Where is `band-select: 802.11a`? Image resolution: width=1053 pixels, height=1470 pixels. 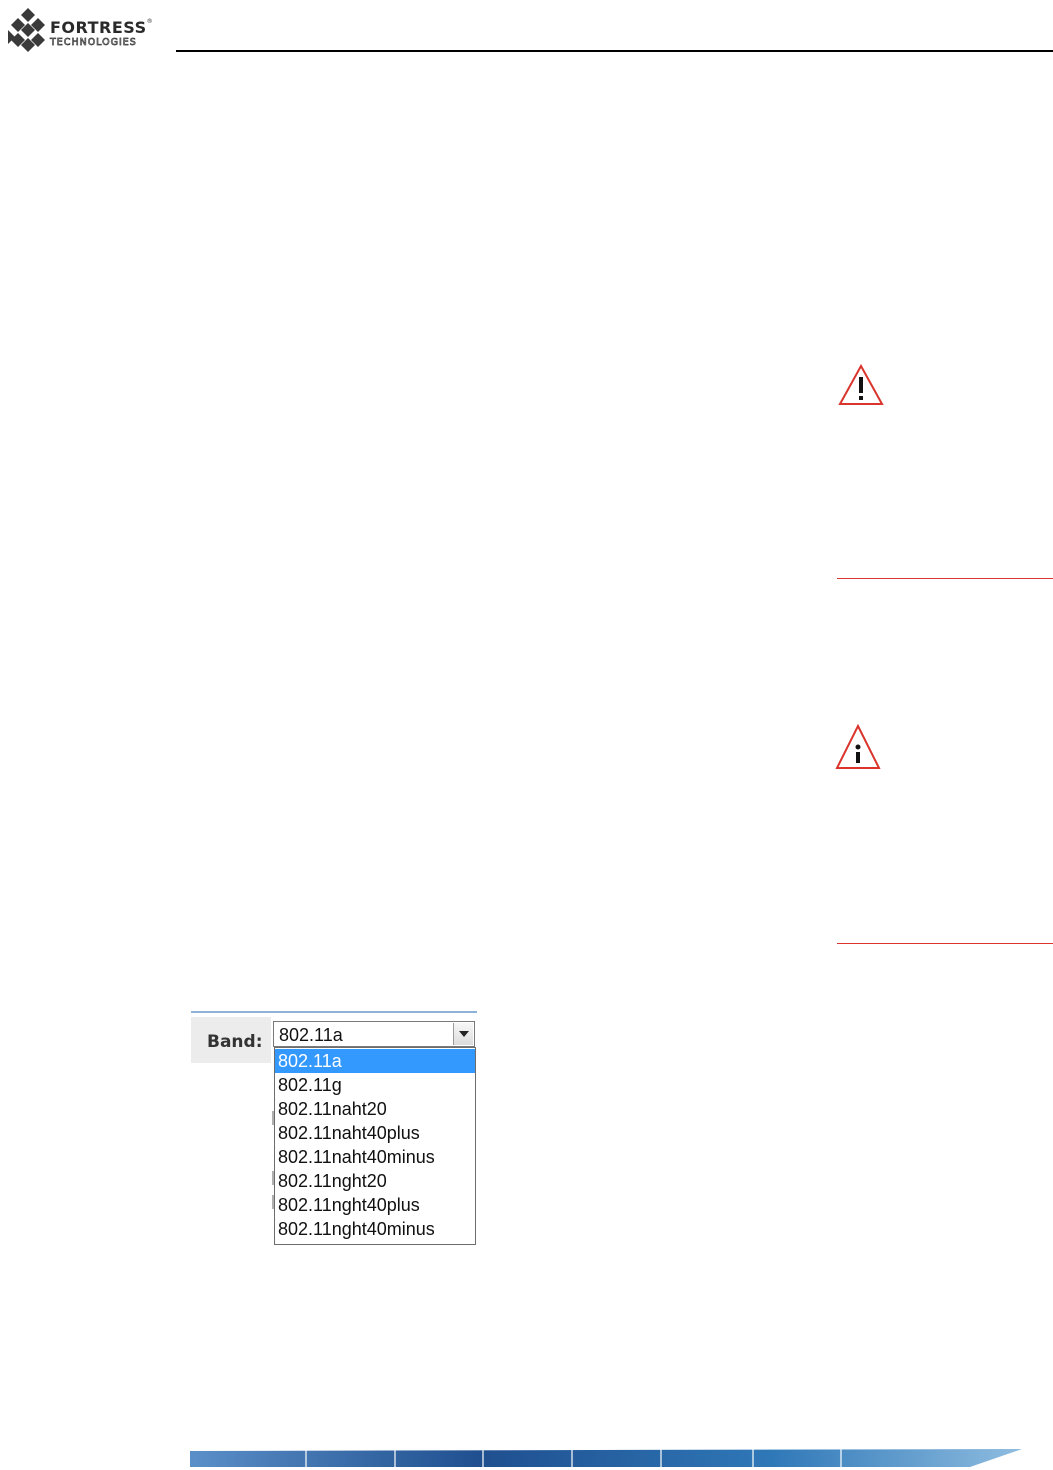 band-select: 802.11a is located at coordinates (374, 1034).